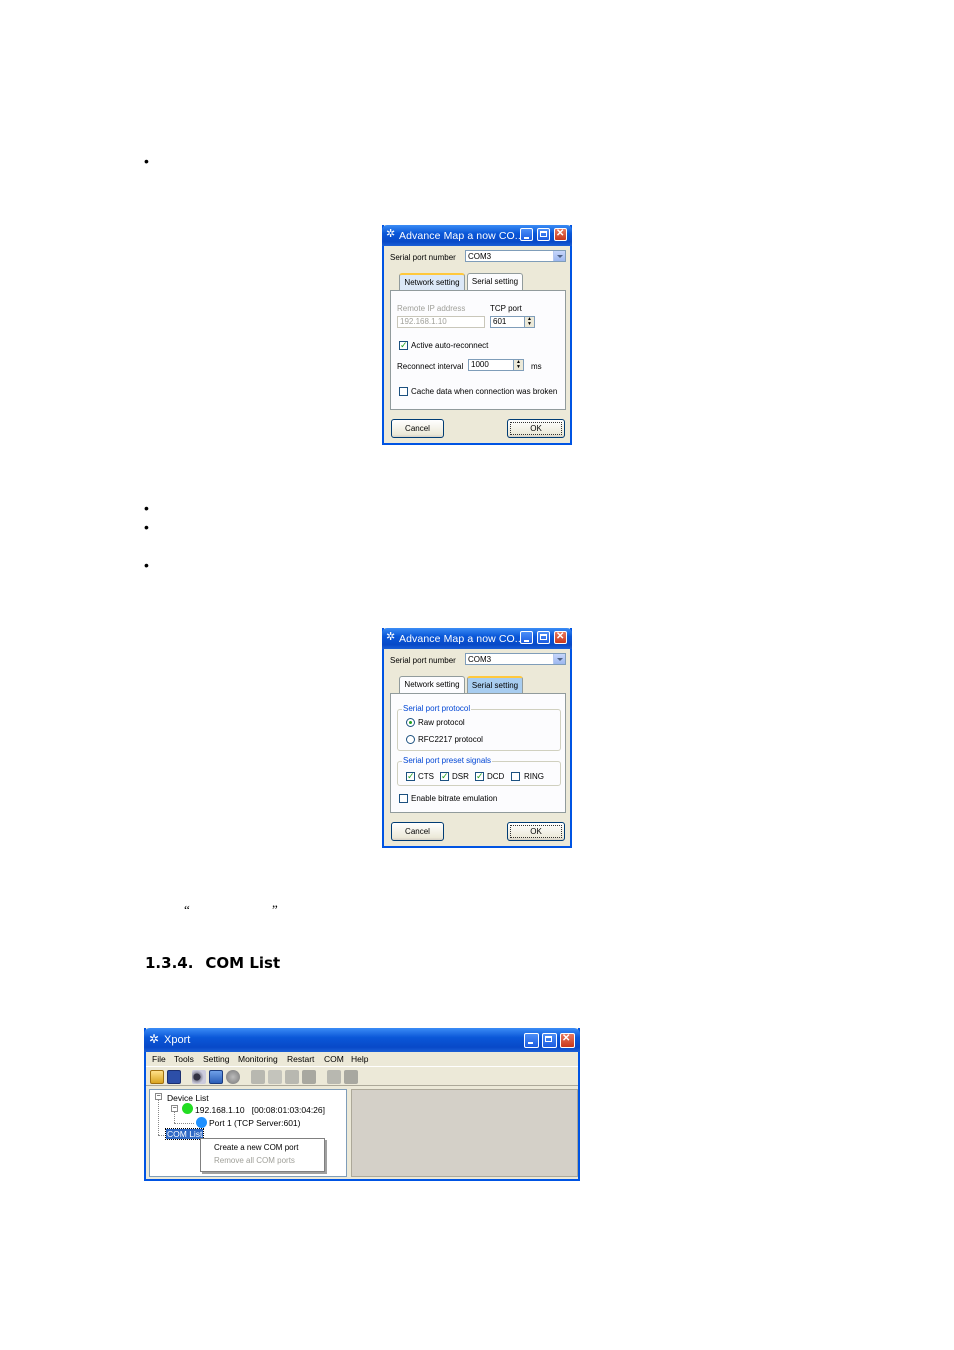 The image size is (954, 1350). I want to click on menu-item-create-com-port: Create a new COM port, so click(256, 1147).